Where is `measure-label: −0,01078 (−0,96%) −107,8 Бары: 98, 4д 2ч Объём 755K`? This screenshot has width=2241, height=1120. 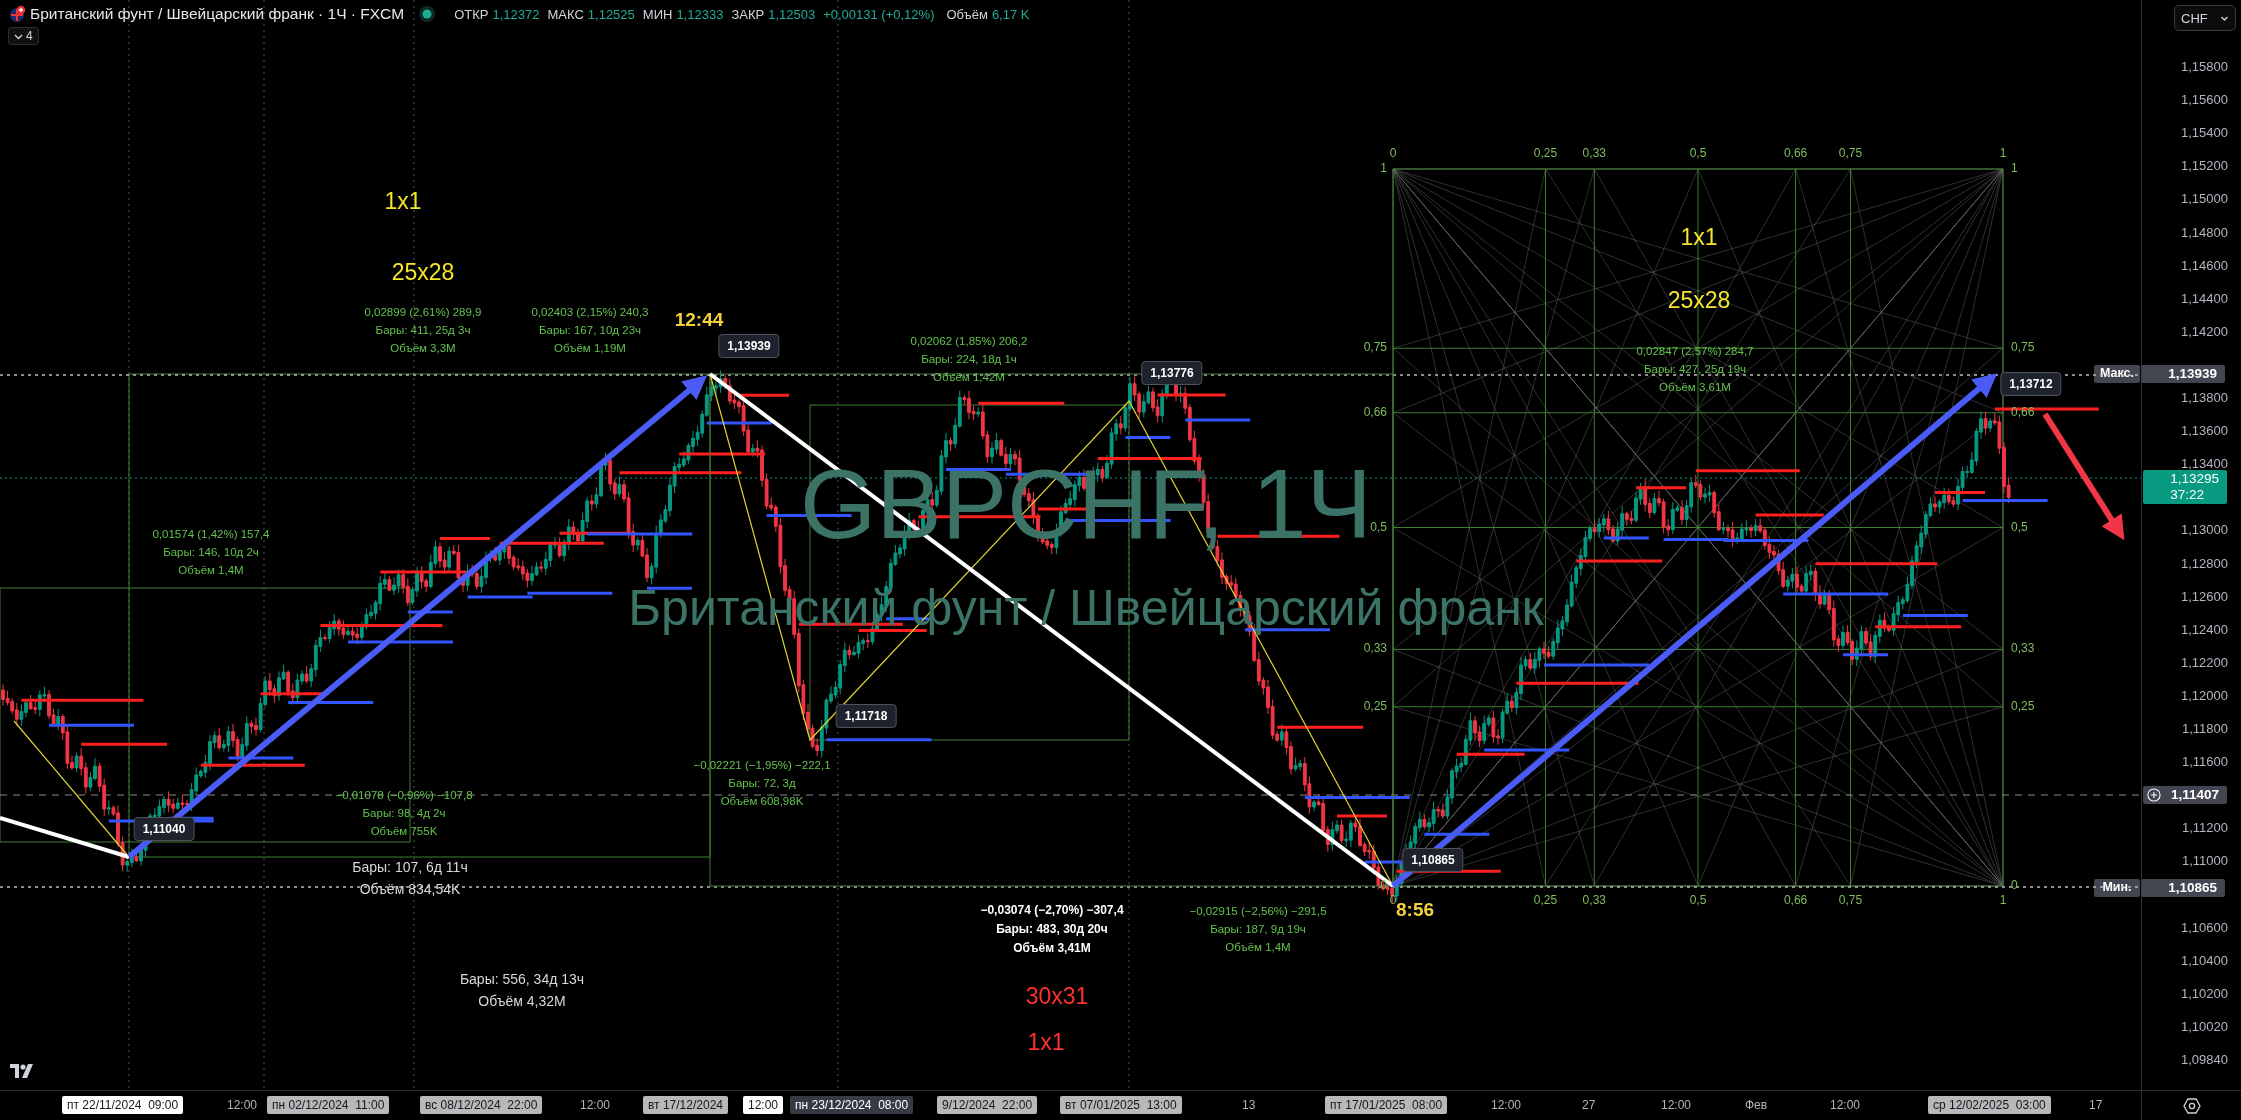 measure-label: −0,01078 (−0,96%) −107,8 Бары: 98, 4д 2ч Объём 755K is located at coordinates (404, 813).